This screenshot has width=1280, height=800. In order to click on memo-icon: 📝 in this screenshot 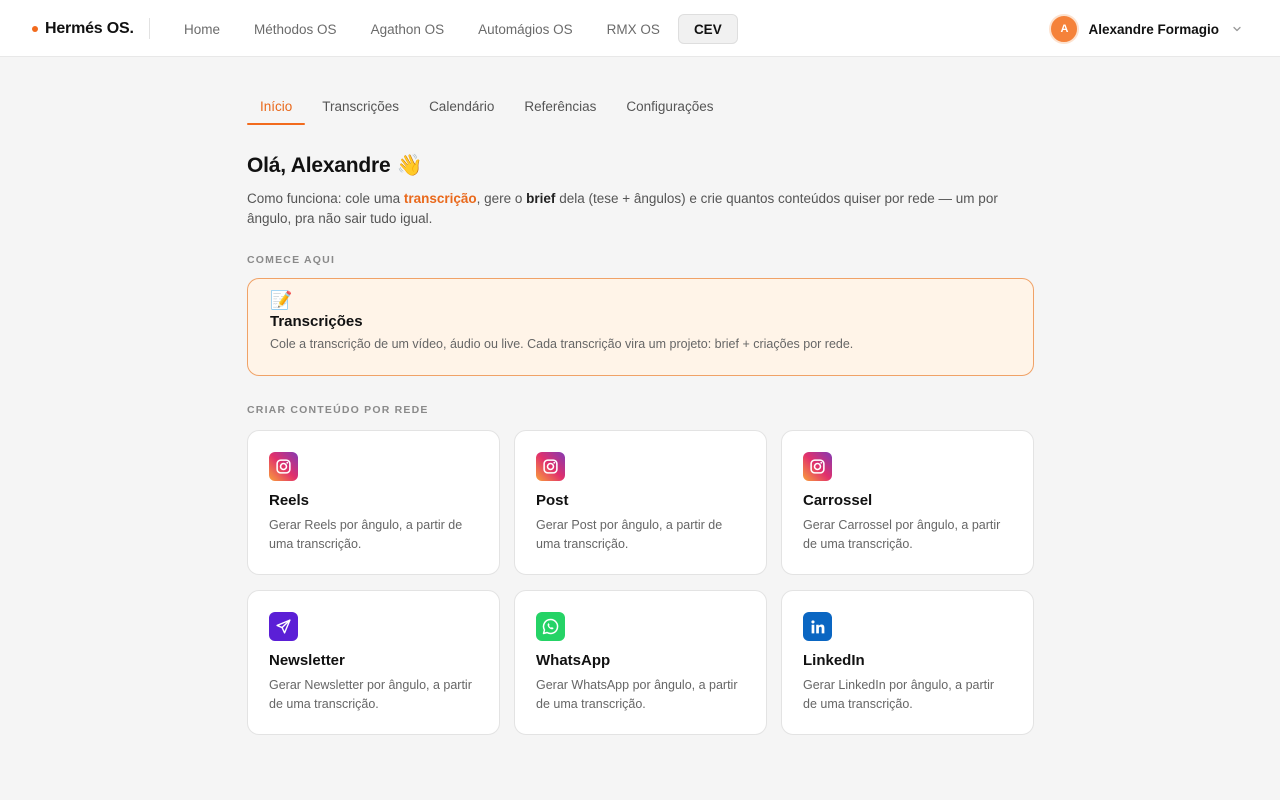, I will do `click(281, 300)`.